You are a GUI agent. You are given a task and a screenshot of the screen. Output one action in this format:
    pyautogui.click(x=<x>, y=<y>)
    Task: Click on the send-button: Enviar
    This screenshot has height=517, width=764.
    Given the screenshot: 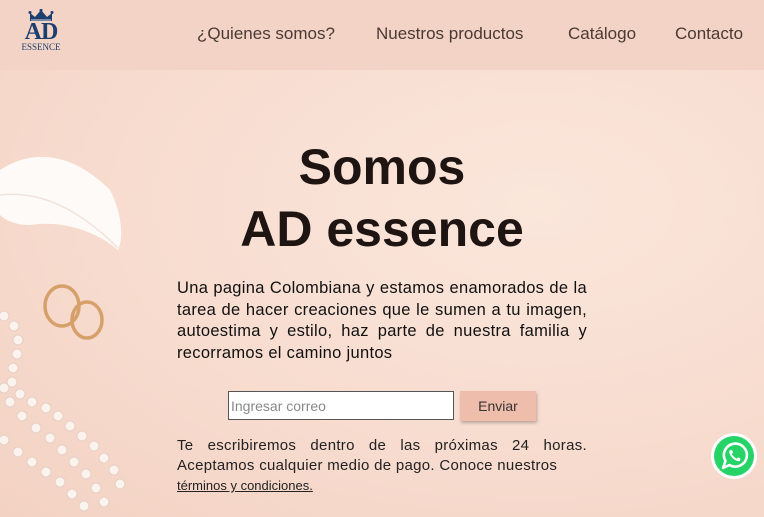 What is the action you would take?
    pyautogui.click(x=498, y=406)
    